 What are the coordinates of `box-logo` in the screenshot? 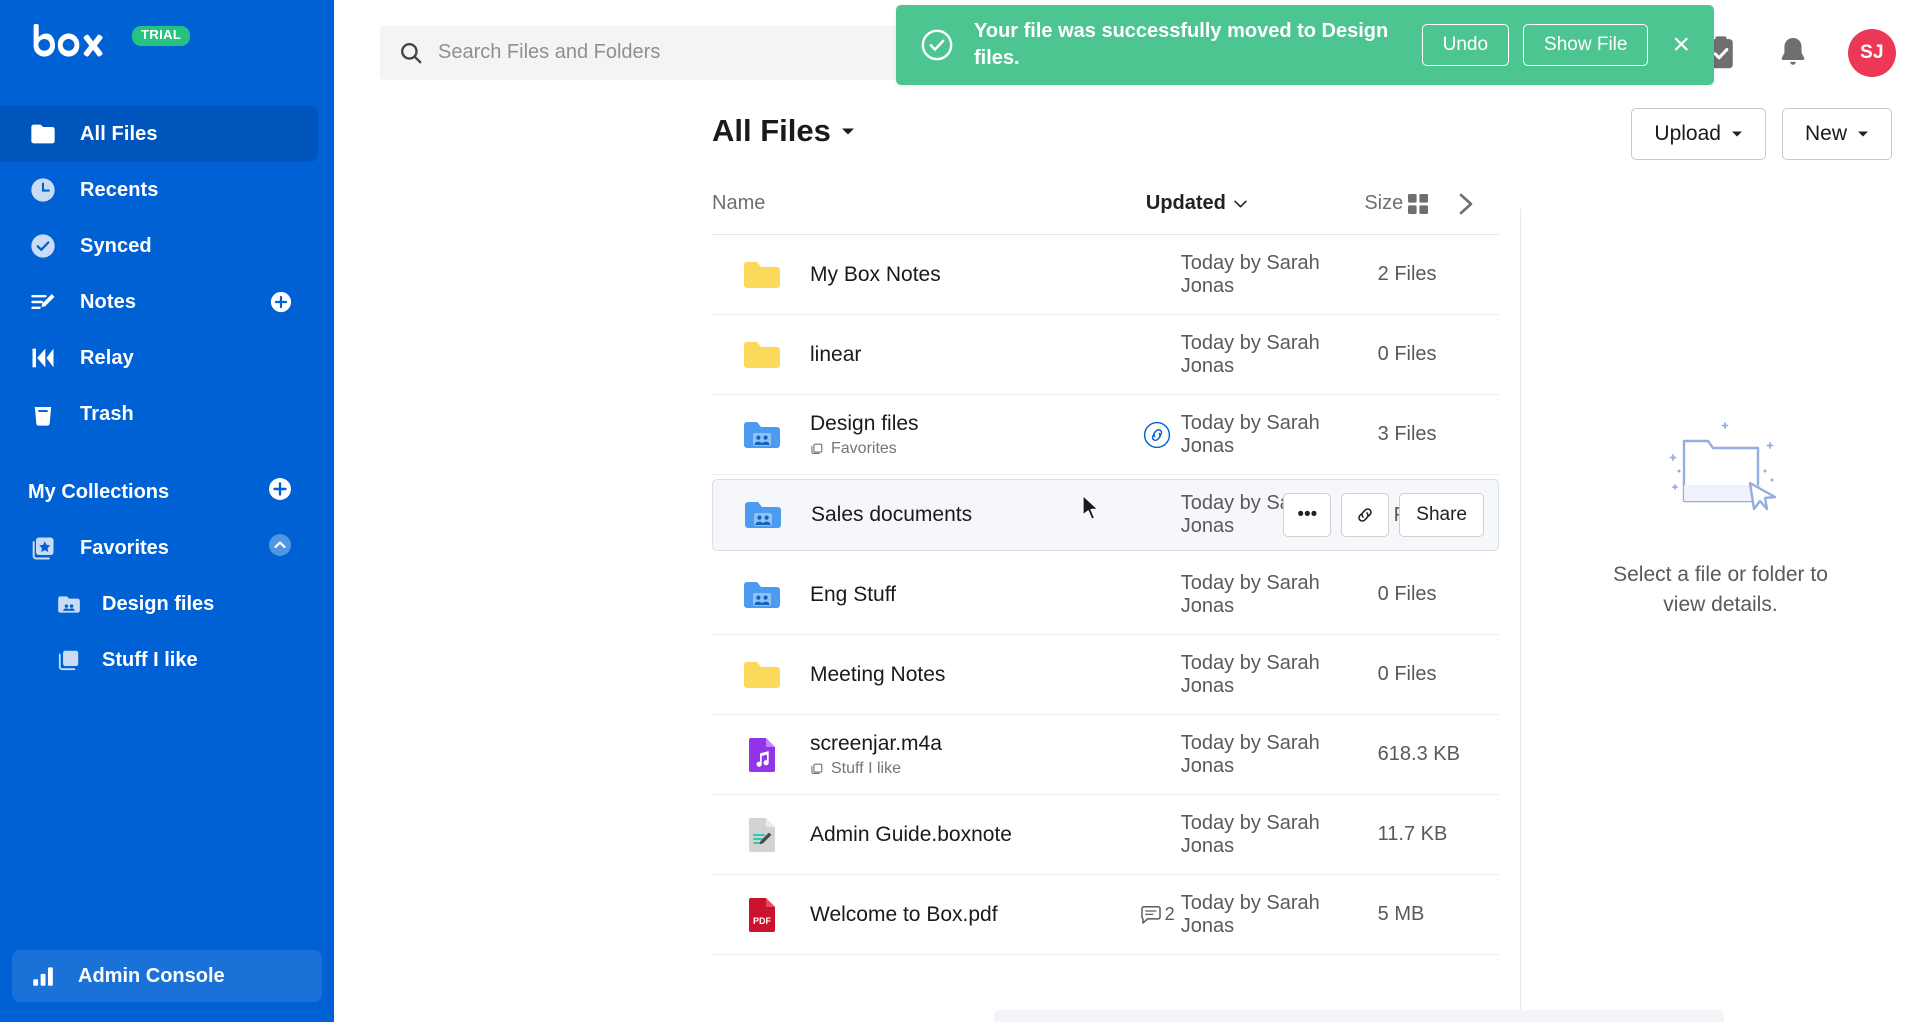 It's located at (68, 40).